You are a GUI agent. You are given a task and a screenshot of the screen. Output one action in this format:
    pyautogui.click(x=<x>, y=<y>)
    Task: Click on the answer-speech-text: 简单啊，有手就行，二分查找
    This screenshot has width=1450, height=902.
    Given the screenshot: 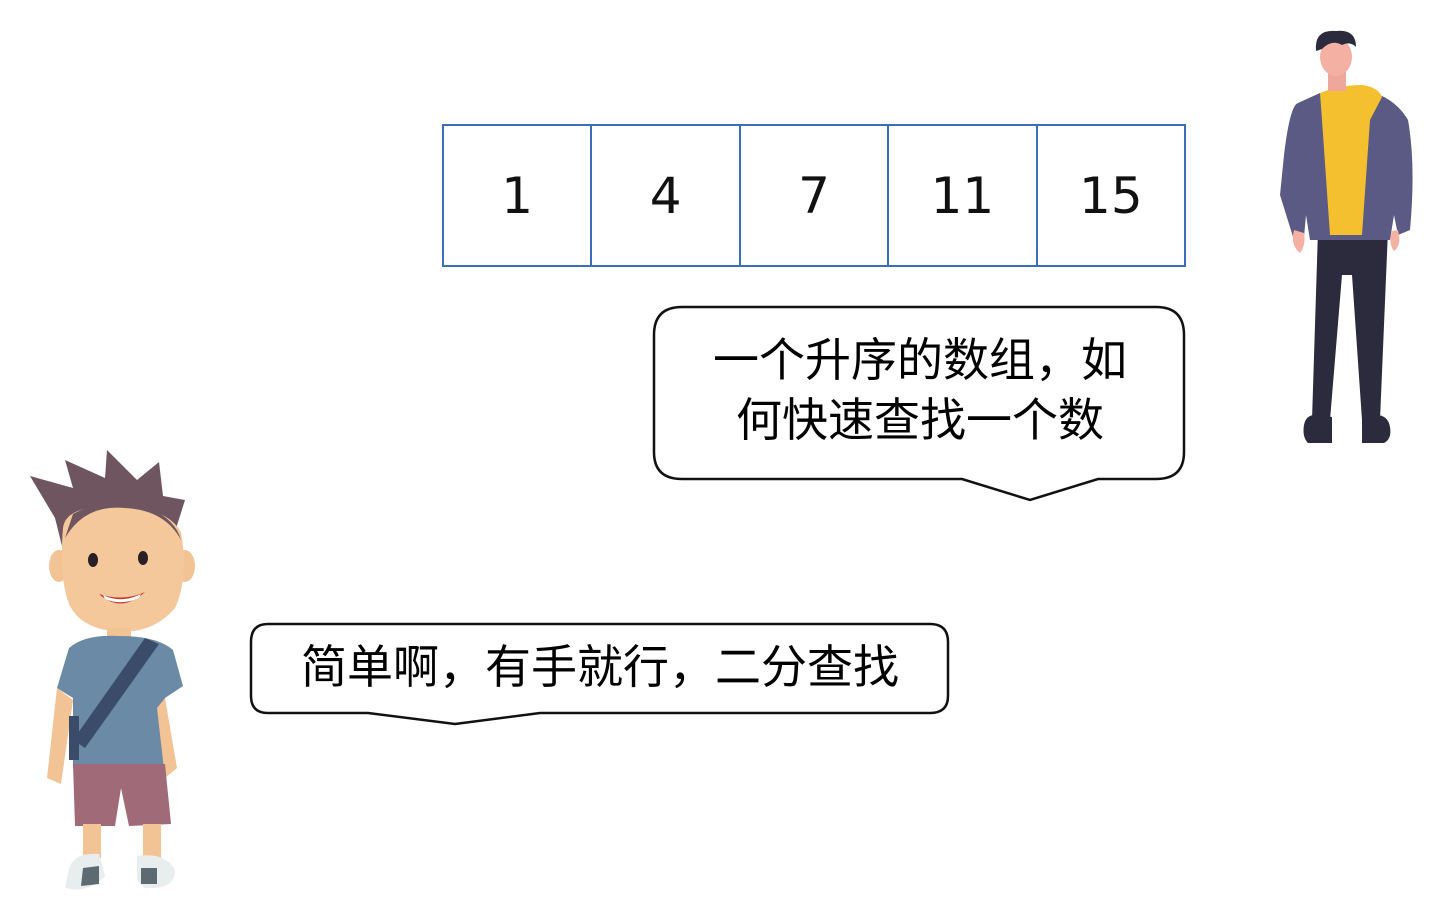 What is the action you would take?
    pyautogui.click(x=600, y=667)
    